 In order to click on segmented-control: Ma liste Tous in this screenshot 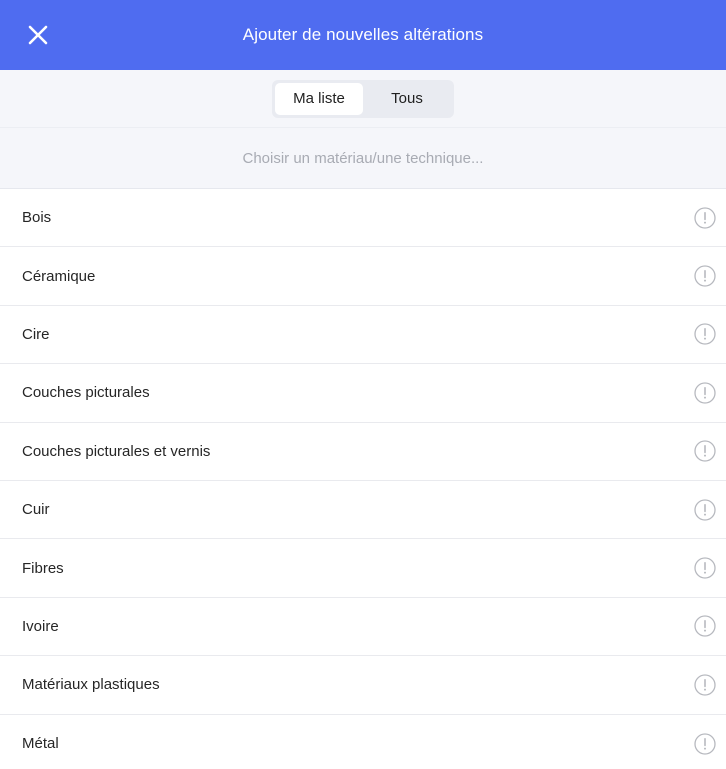, I will do `click(363, 98)`.